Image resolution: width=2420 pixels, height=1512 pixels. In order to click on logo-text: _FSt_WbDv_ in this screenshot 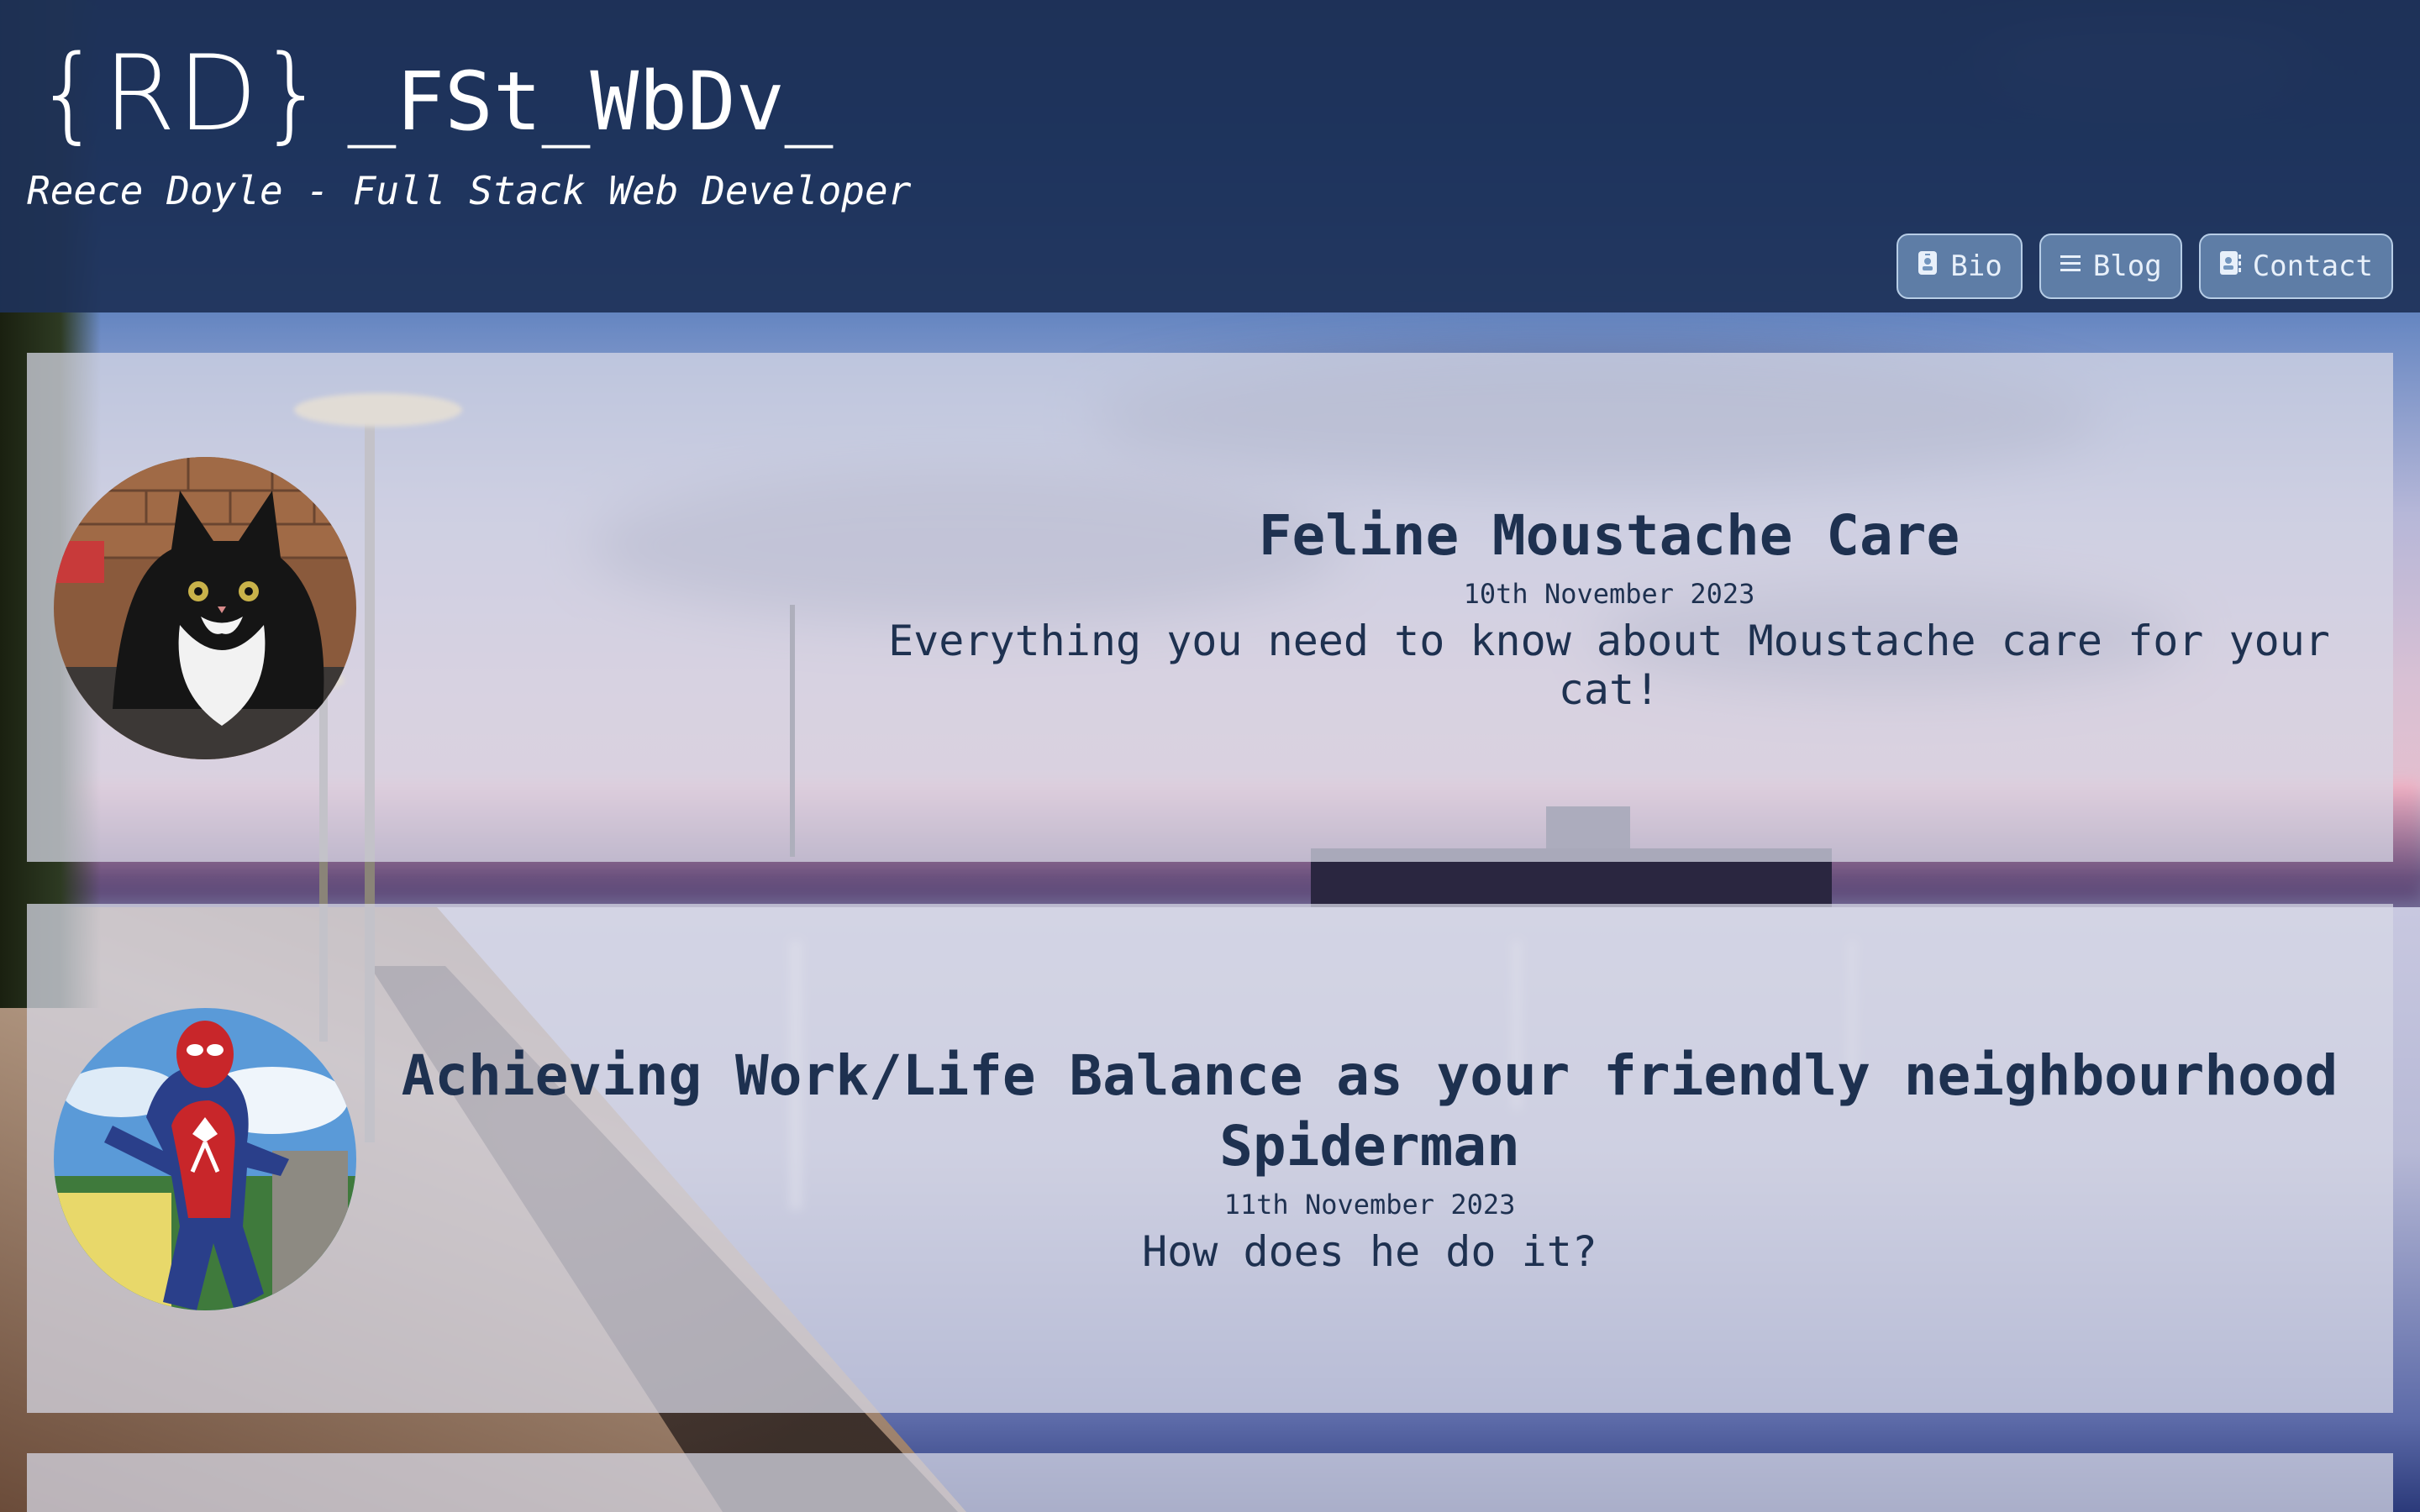, I will do `click(590, 102)`.